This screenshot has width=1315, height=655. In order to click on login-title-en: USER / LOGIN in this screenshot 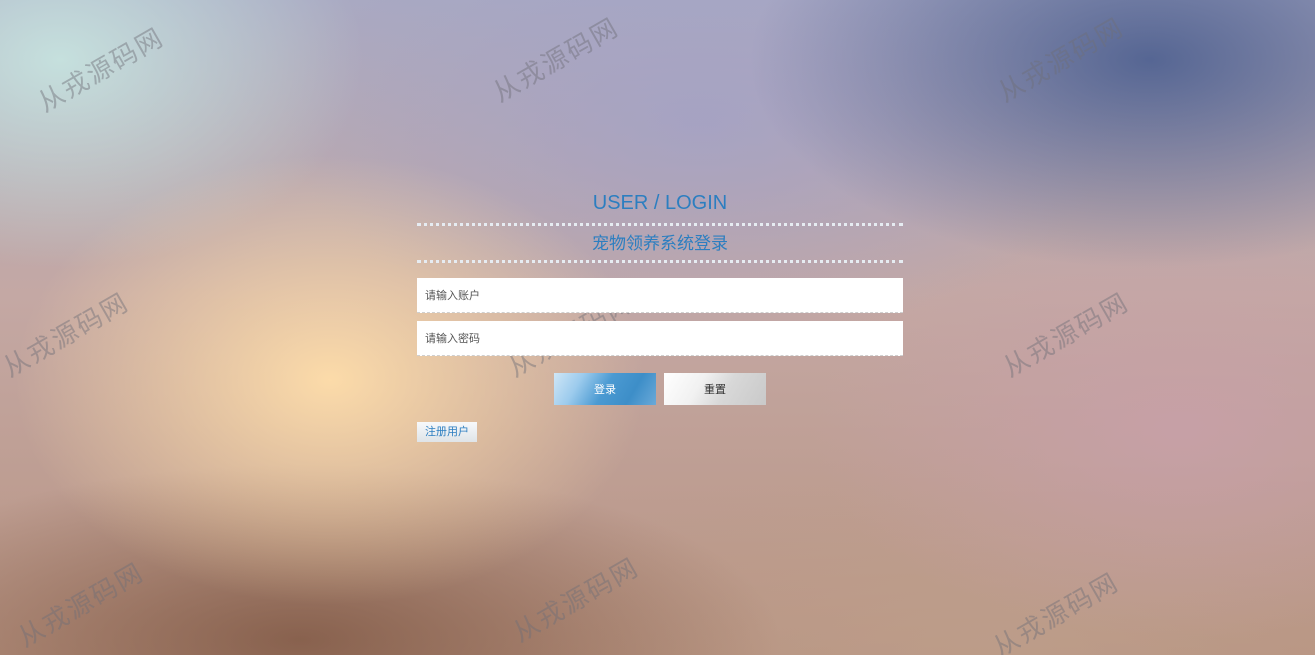, I will do `click(660, 203)`.